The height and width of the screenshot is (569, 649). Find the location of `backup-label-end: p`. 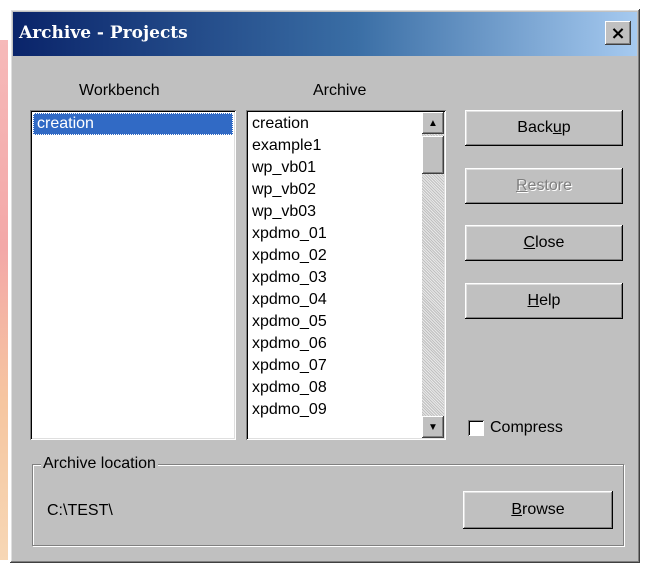

backup-label-end: p is located at coordinates (566, 127).